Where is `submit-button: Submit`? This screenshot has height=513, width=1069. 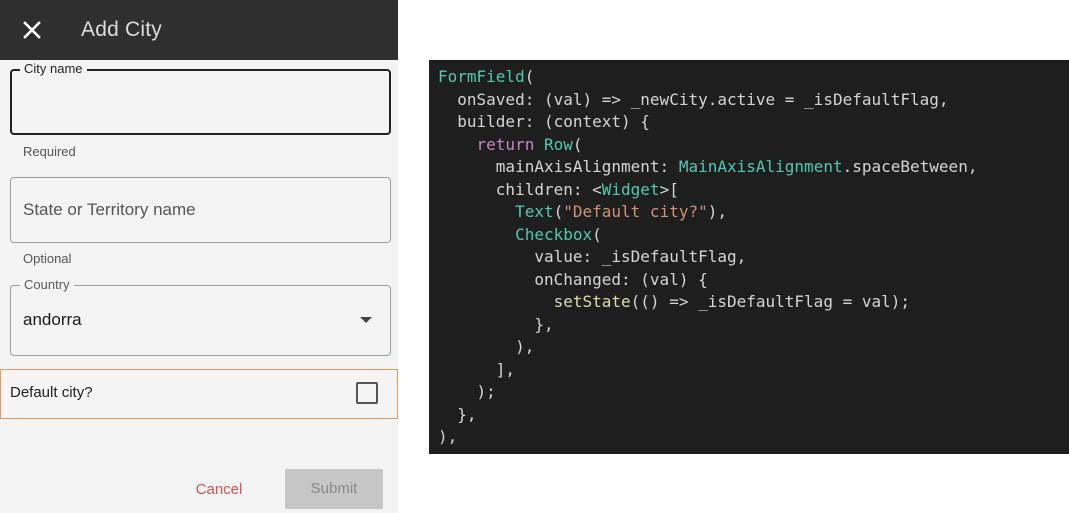
submit-button: Submit is located at coordinates (334, 489).